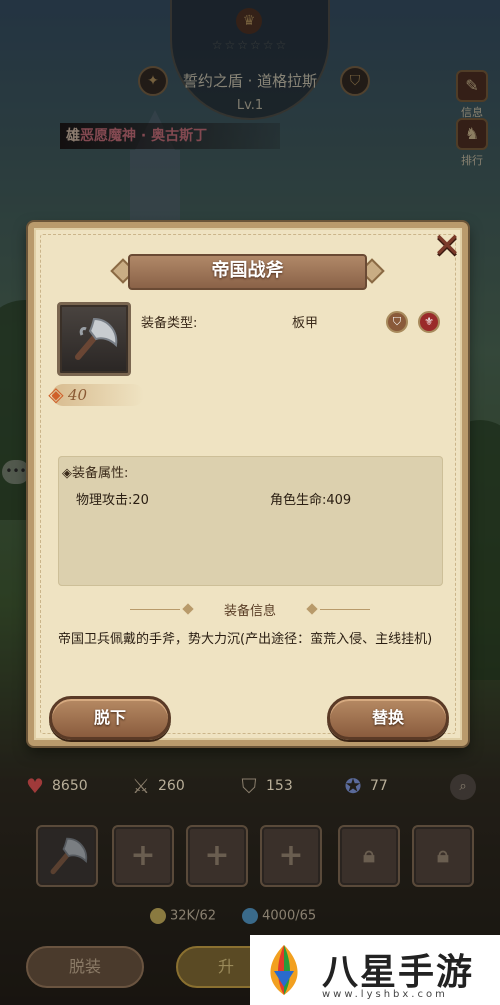 The width and height of the screenshot is (500, 1005). Describe the element at coordinates (305, 323) in the screenshot. I see `equipment-type-value: 板甲` at that location.